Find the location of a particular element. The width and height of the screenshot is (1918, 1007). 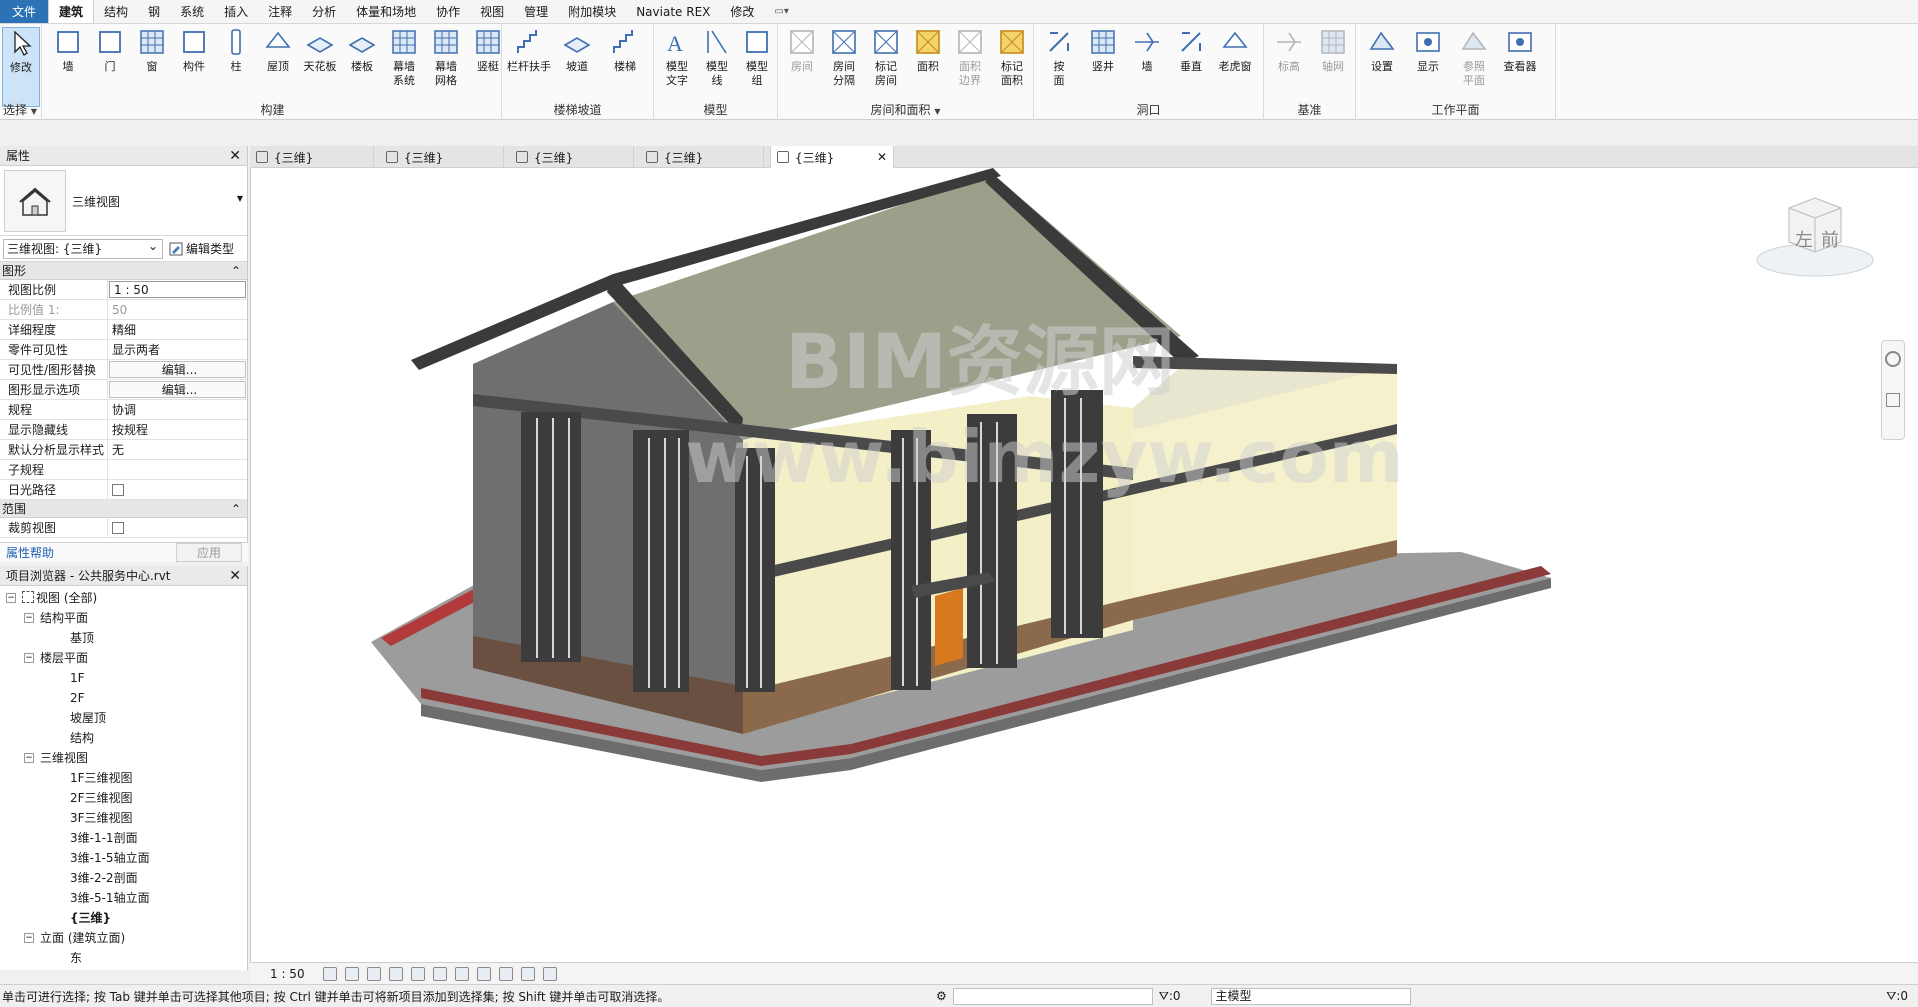

menu-tab: 修改 is located at coordinates (742, 11).